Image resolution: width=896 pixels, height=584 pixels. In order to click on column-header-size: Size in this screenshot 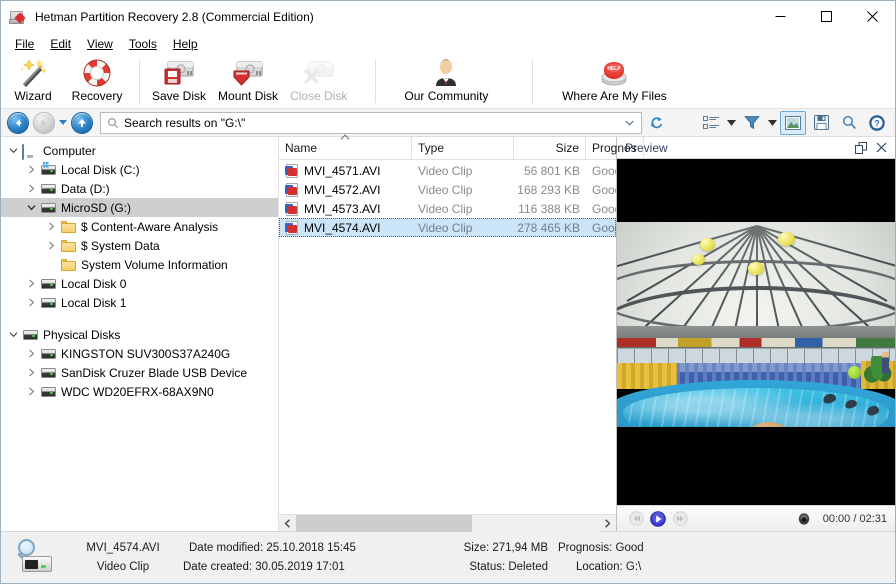, I will do `click(550, 148)`.